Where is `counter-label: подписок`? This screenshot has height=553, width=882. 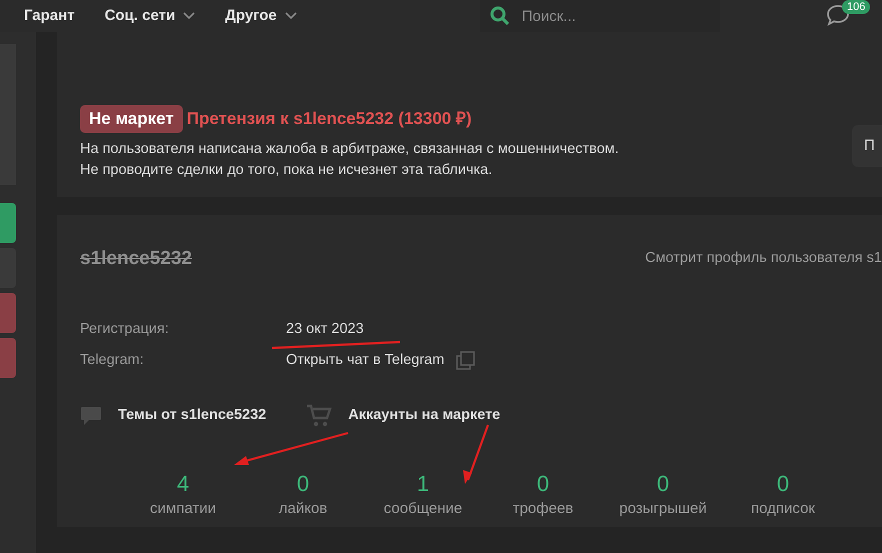 counter-label: подписок is located at coordinates (783, 509).